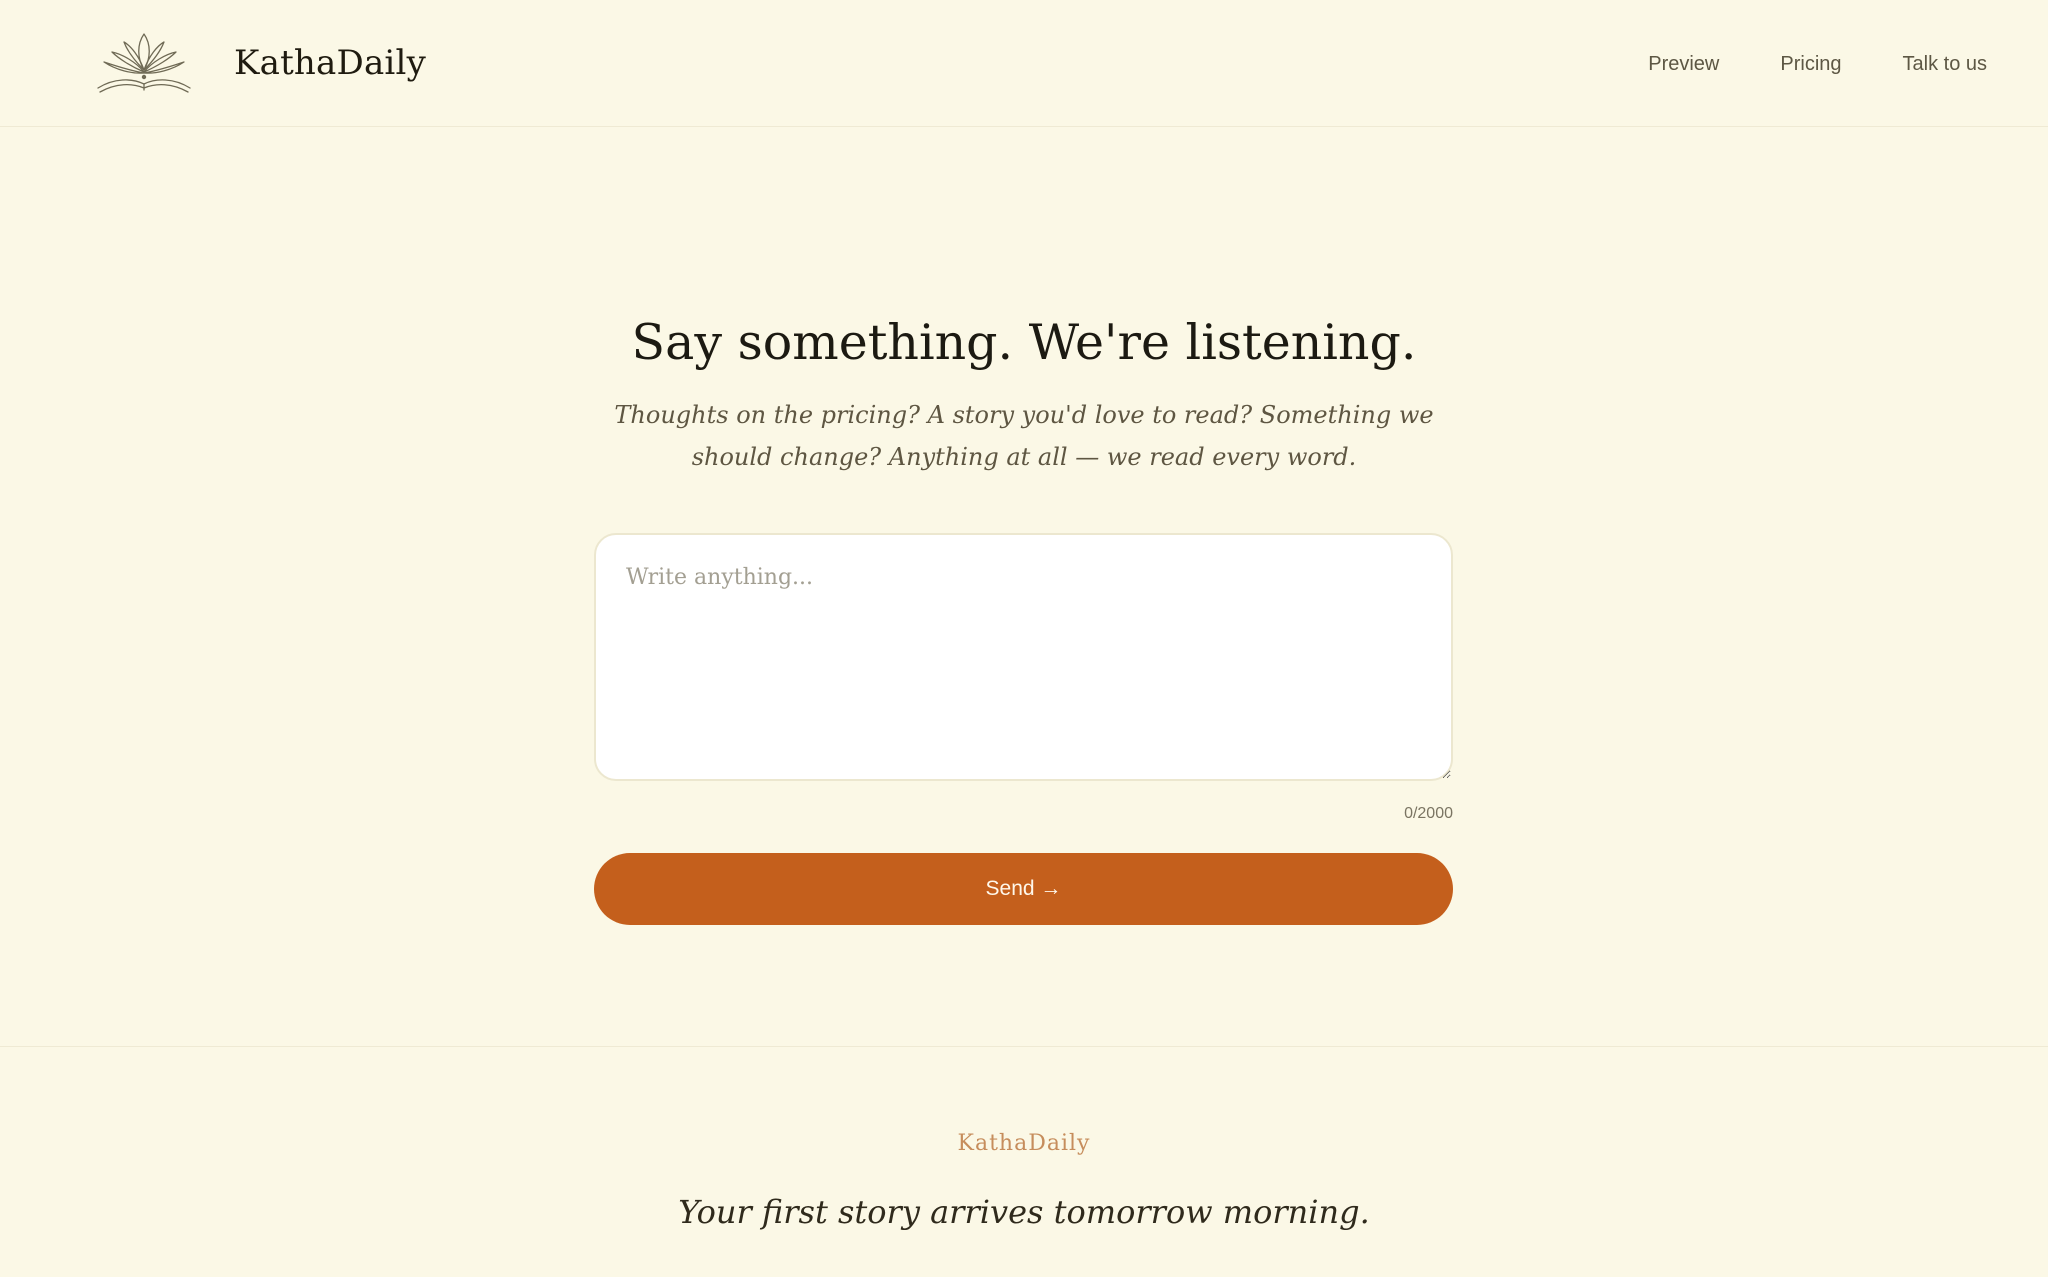 The height and width of the screenshot is (1277, 2048). Describe the element at coordinates (330, 63) in the screenshot. I see `brand-name: KathaDaily` at that location.